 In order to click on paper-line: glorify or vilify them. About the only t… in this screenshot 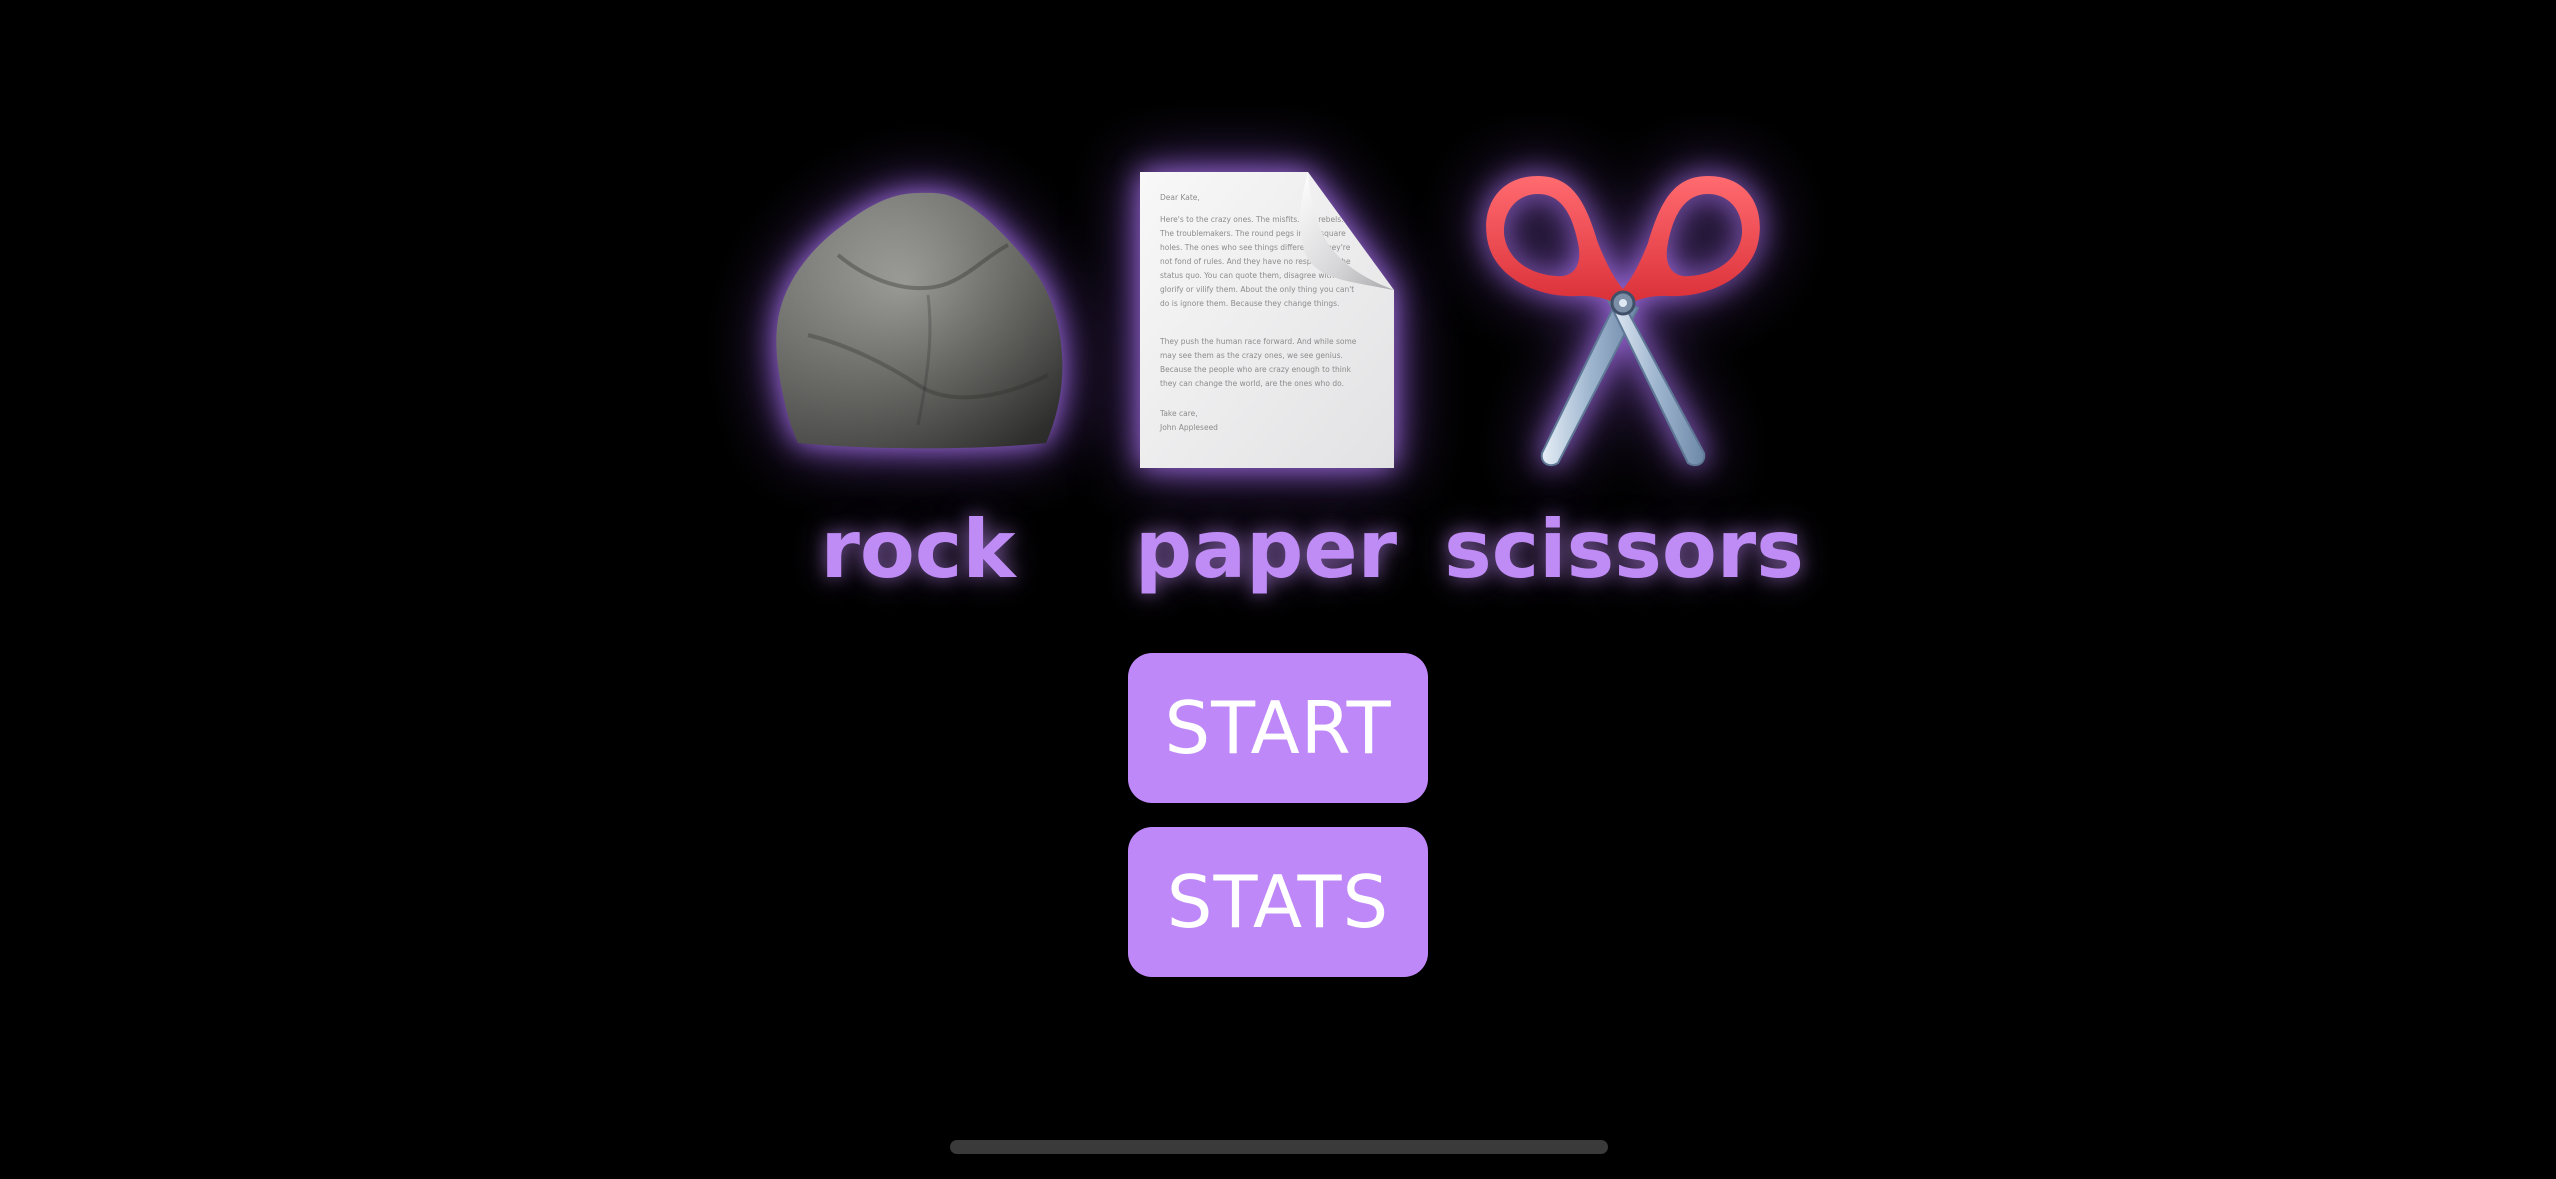, I will do `click(1257, 289)`.